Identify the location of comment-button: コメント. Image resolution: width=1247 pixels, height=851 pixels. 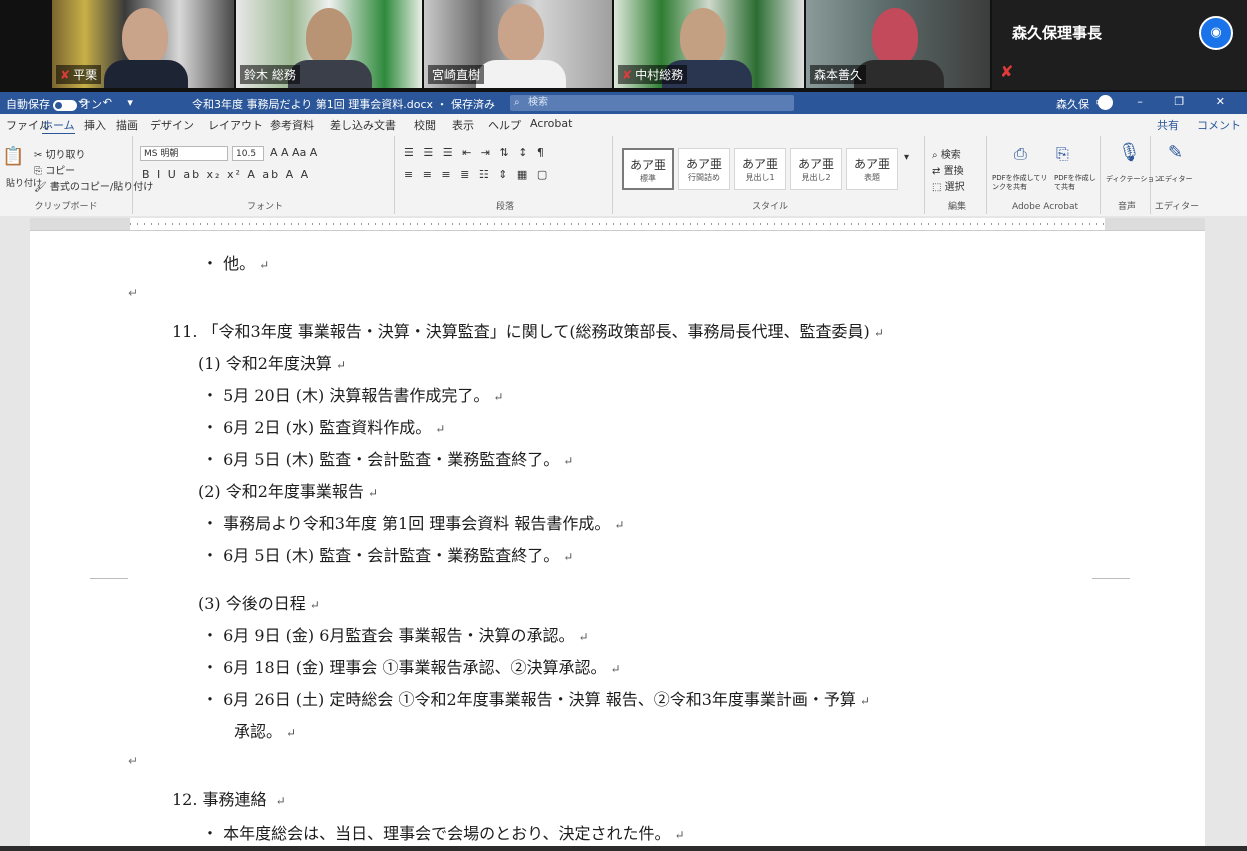
(1219, 125).